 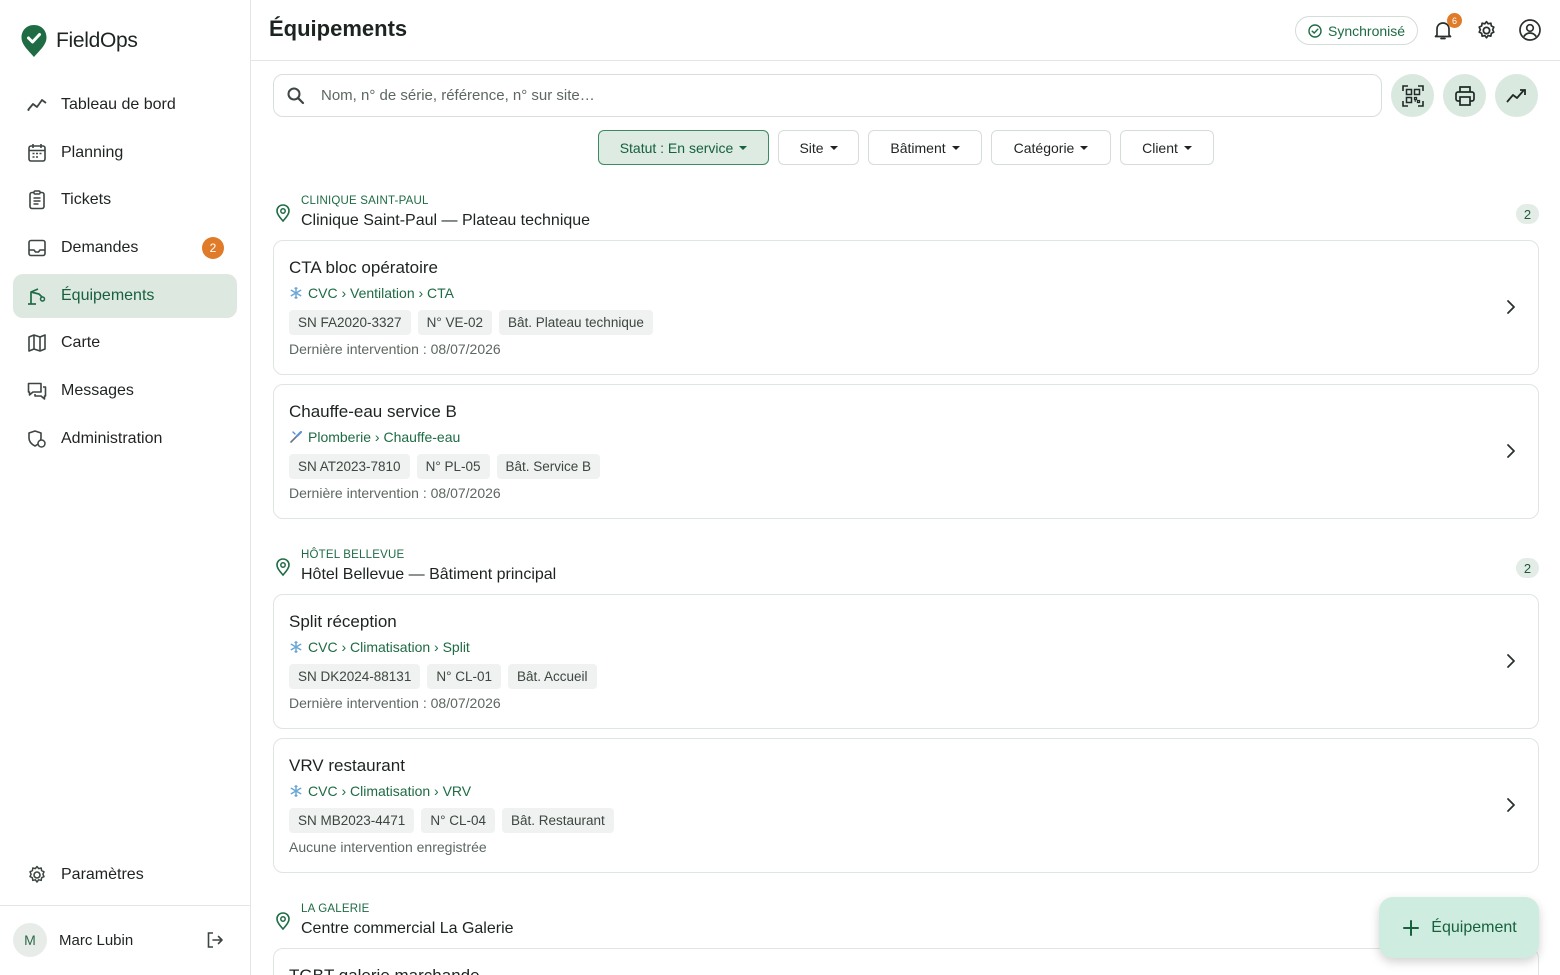 What do you see at coordinates (906, 921) in the screenshot?
I see `site-group-header: LA GALERIE Centre commercial La Galerie` at bounding box center [906, 921].